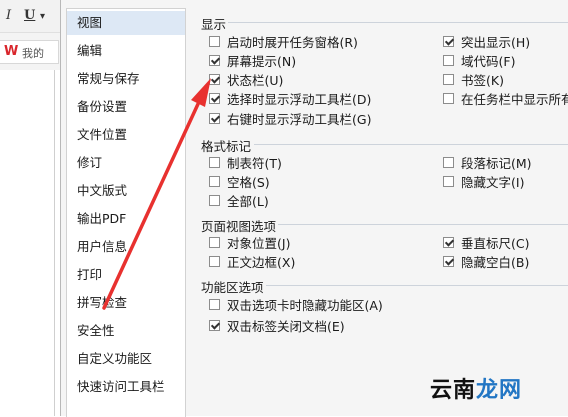 Image resolution: width=568 pixels, height=417 pixels. I want to click on watermark-text-1: 云南, so click(453, 390).